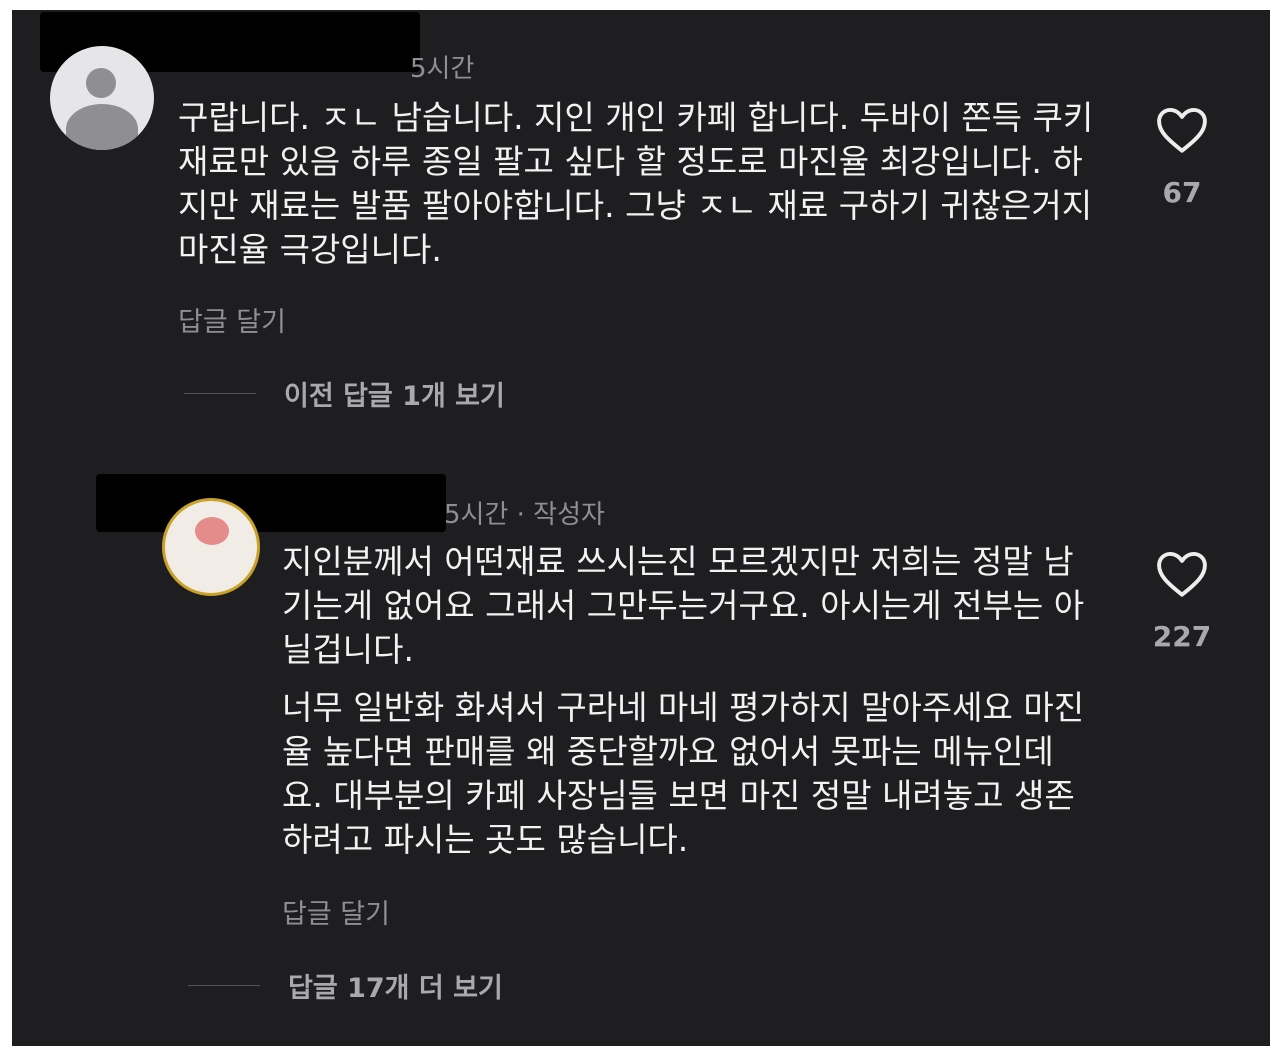 This screenshot has width=1280, height=1057. Describe the element at coordinates (1182, 601) in the screenshot. I see `like-group: 227` at that location.